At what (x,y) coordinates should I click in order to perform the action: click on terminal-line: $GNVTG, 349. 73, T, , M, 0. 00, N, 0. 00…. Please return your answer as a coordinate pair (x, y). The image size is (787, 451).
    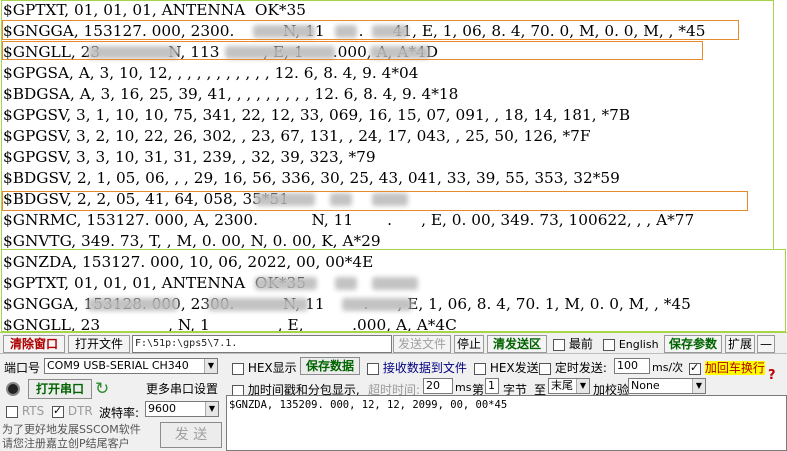
    Looking at the image, I should click on (192, 241).